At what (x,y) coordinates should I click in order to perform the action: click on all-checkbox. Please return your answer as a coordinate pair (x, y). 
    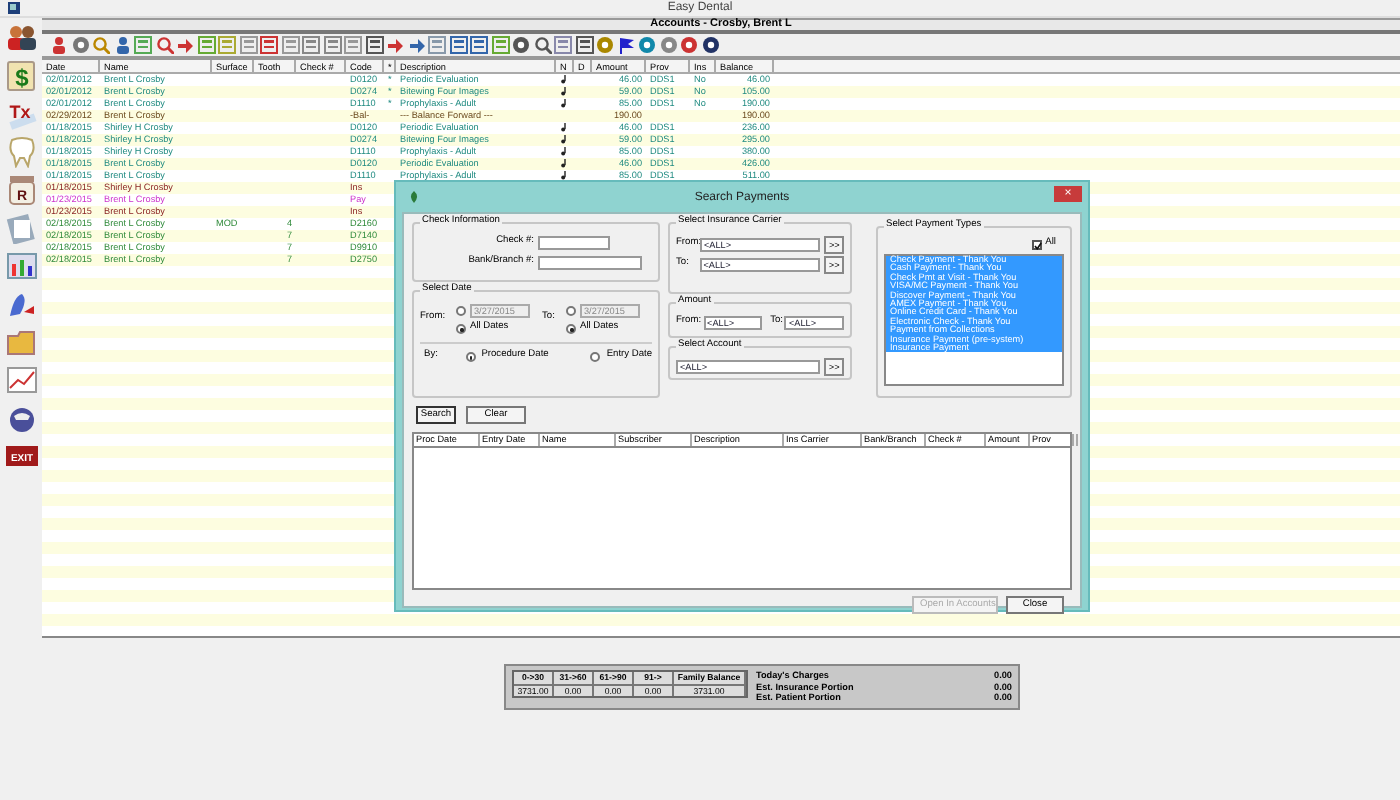
    Looking at the image, I should click on (1036, 245).